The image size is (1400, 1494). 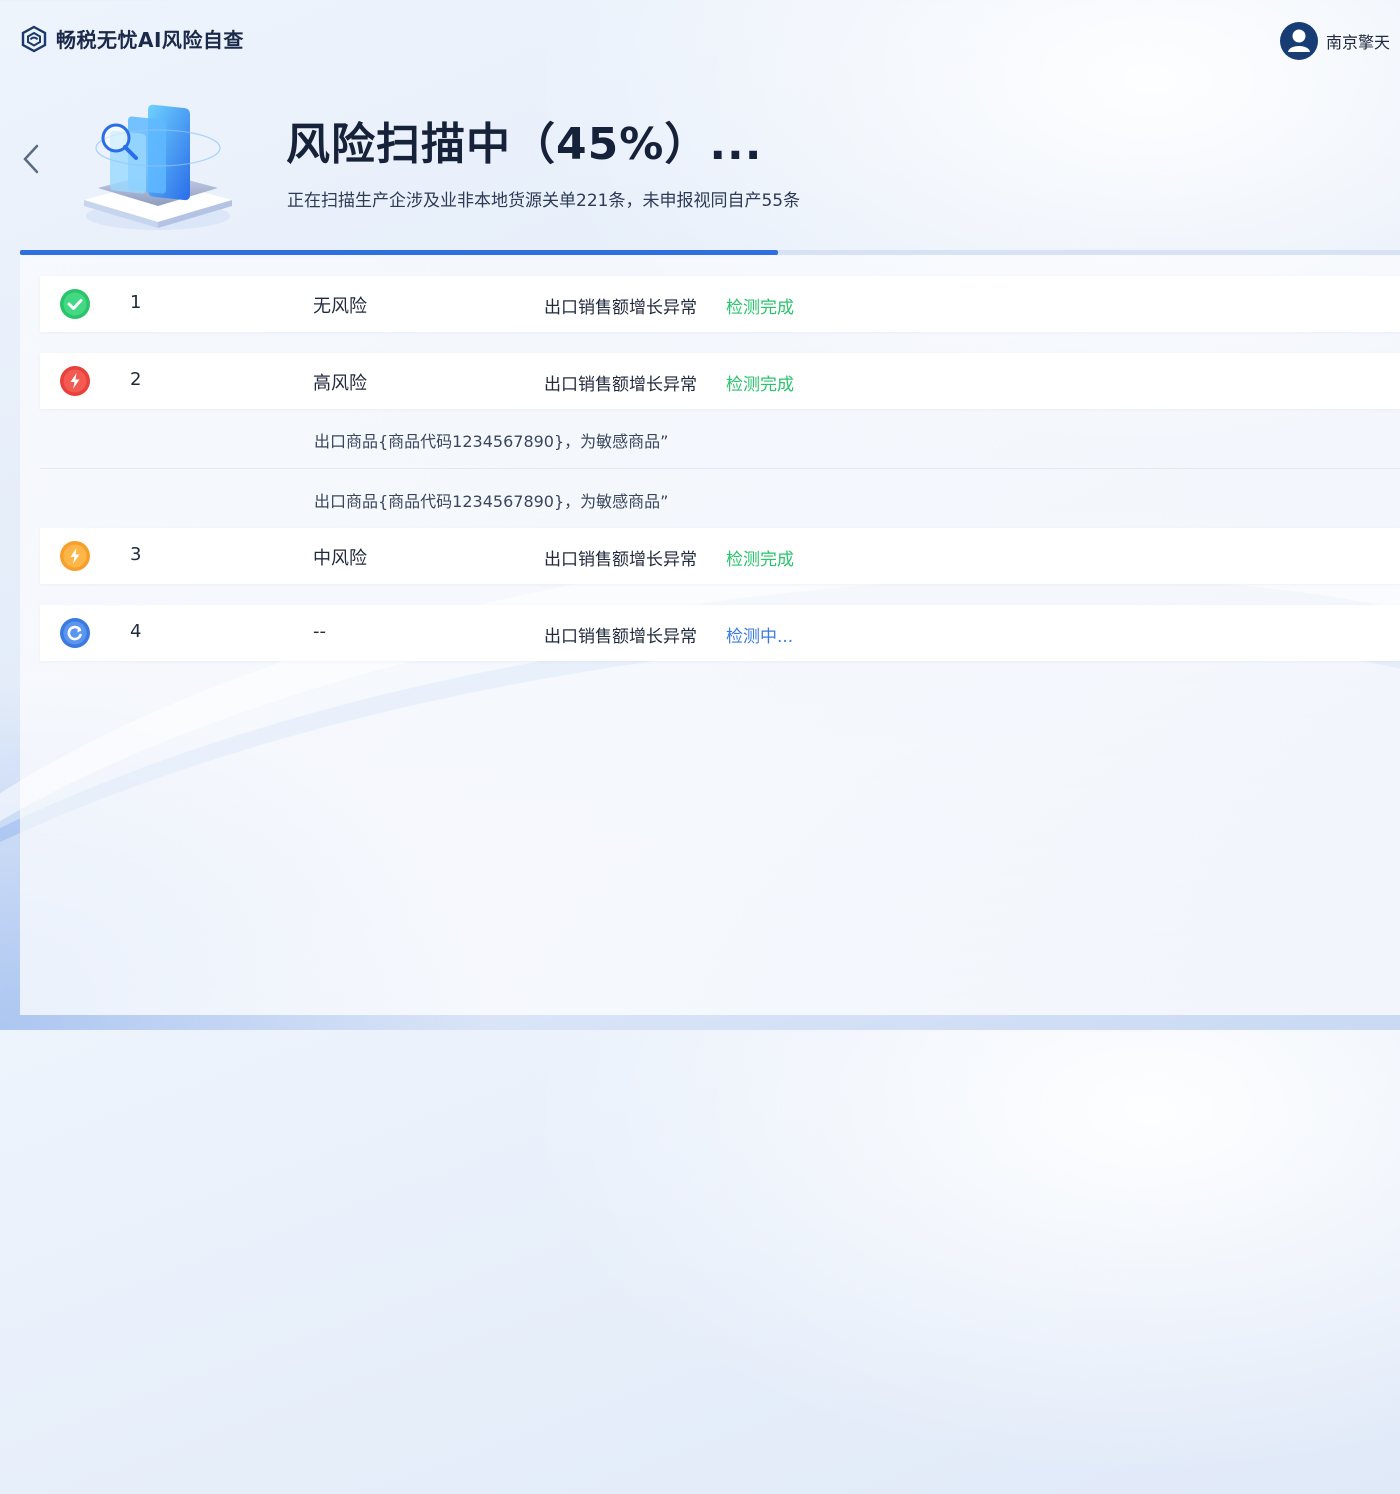 What do you see at coordinates (544, 201) in the screenshot?
I see `scan-summary: 正在扫描生产企涉及业非本地货源关单221条，未申报视同自产55条` at bounding box center [544, 201].